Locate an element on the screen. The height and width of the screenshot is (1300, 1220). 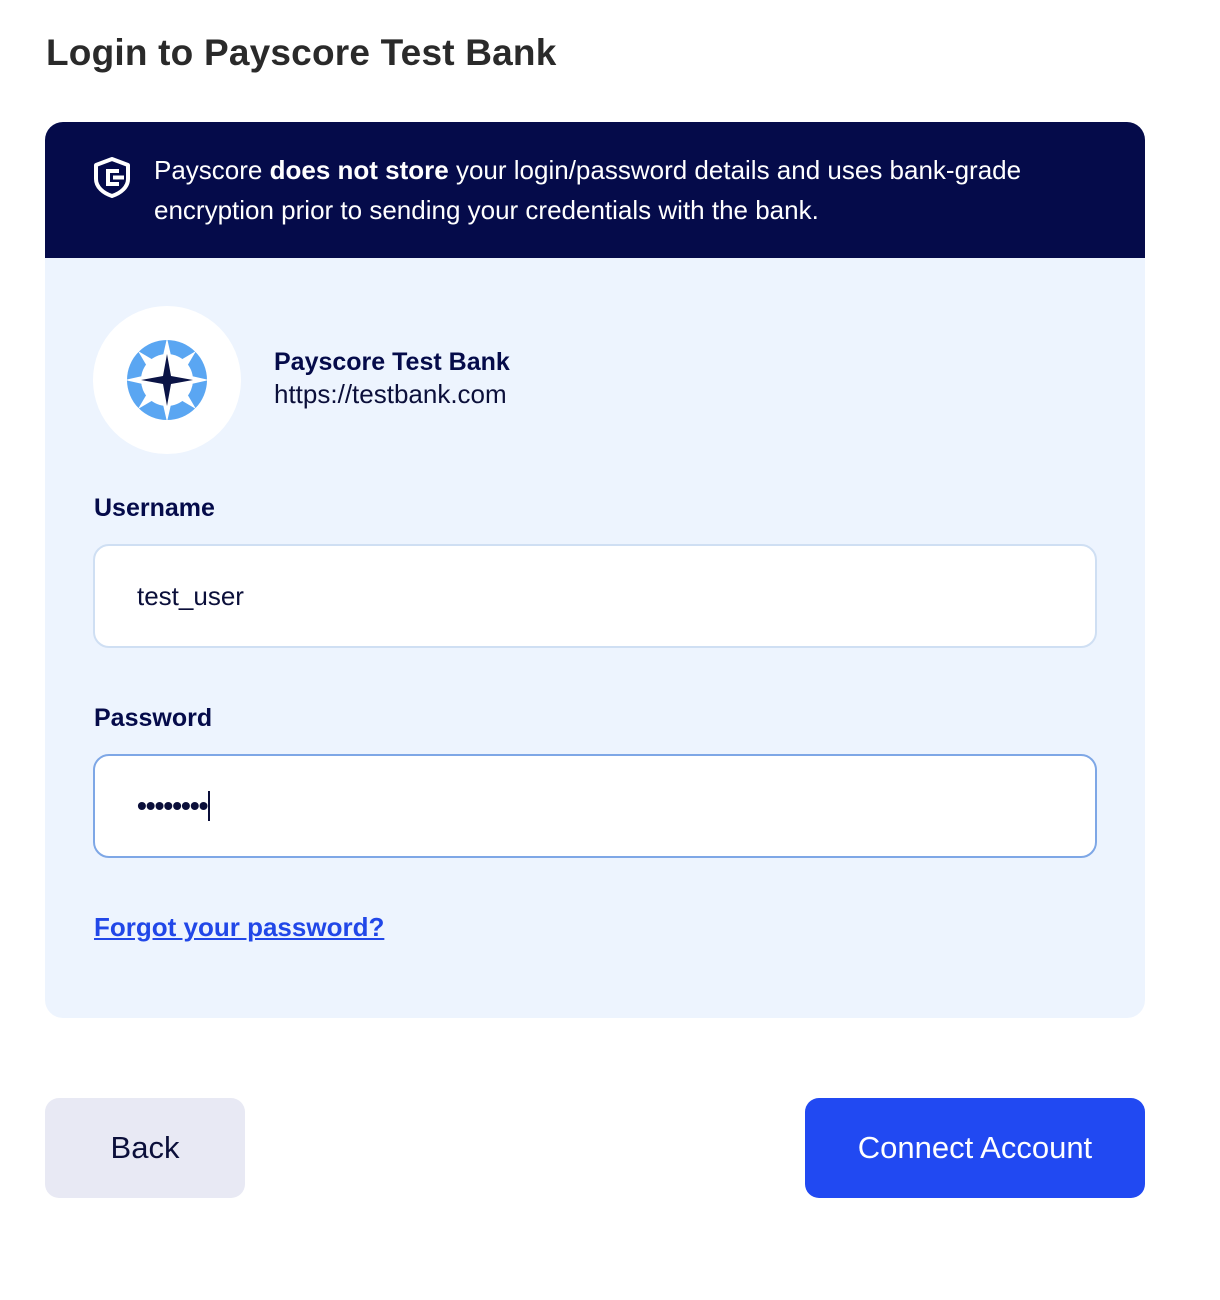
bank-logo is located at coordinates (167, 380).